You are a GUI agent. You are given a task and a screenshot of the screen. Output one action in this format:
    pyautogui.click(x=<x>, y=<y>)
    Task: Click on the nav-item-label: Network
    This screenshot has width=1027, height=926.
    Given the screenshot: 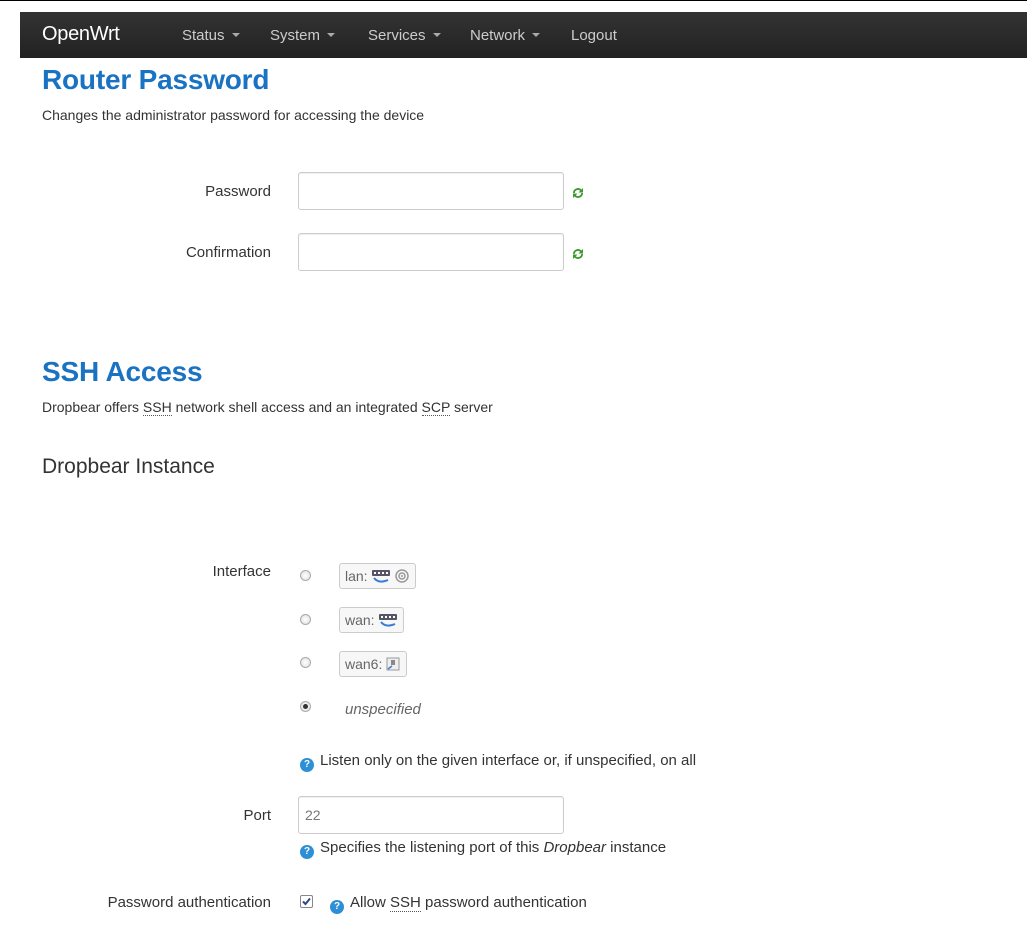 What is the action you would take?
    pyautogui.click(x=498, y=35)
    